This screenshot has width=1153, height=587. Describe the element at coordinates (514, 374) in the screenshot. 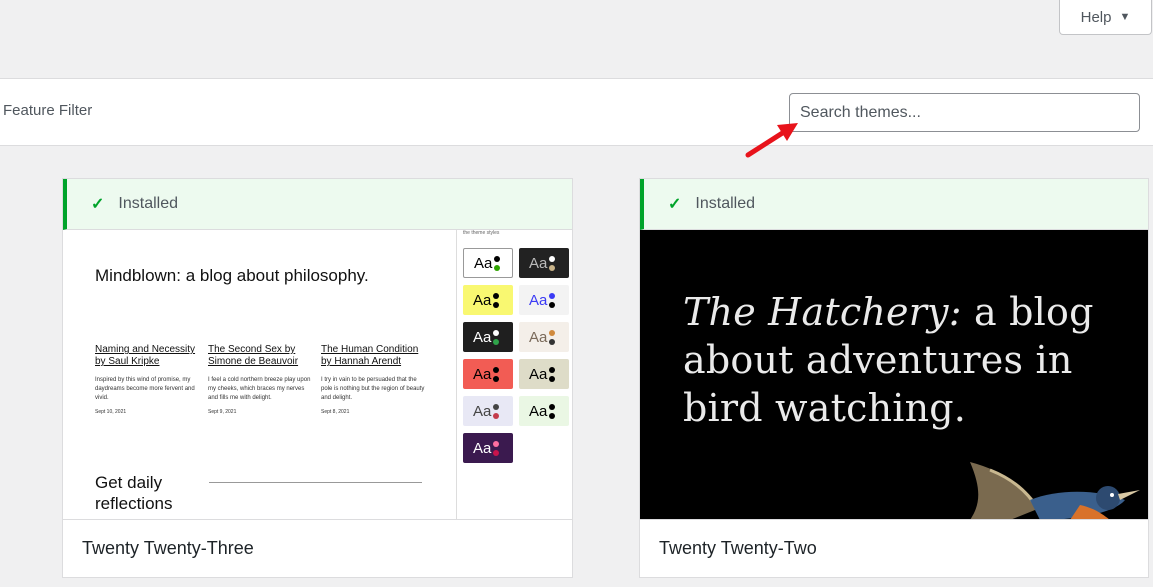

I see `style-variations-panel: the theme styles Aa Aa Aa Aa Aa Aa Aa Aa Aa Aa Aa` at that location.